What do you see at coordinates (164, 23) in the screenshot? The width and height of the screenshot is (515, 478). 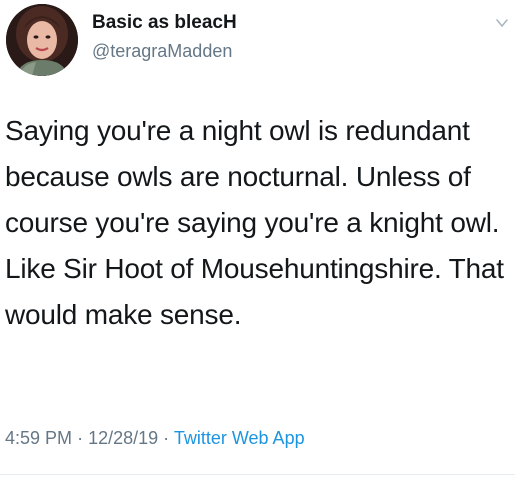 I see `display-name: Basic as bleacH` at bounding box center [164, 23].